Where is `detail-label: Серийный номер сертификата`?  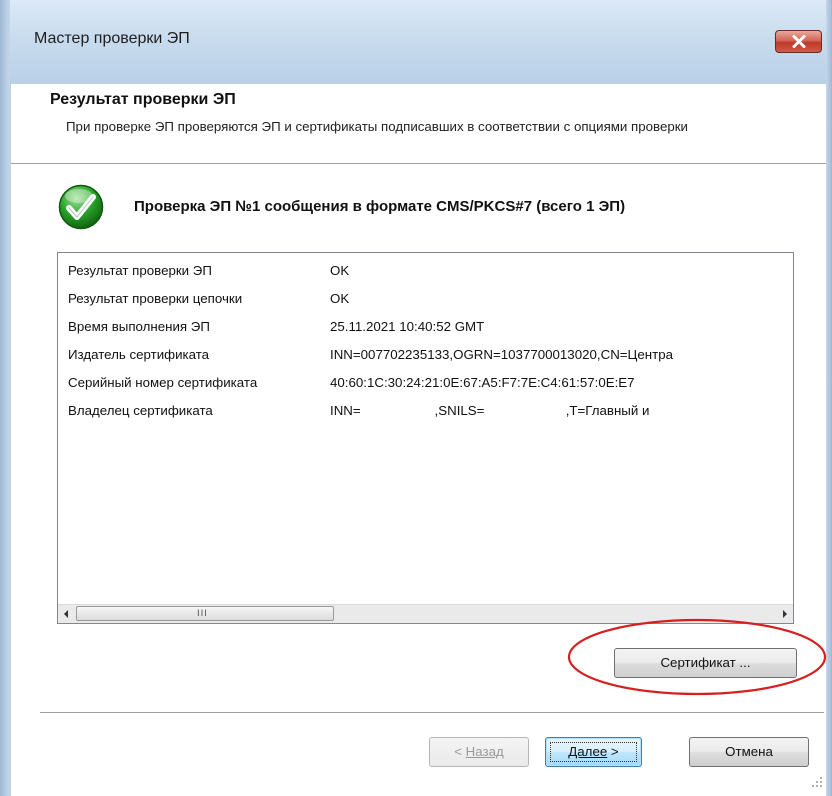
detail-label: Серийный номер сертификата is located at coordinates (163, 382).